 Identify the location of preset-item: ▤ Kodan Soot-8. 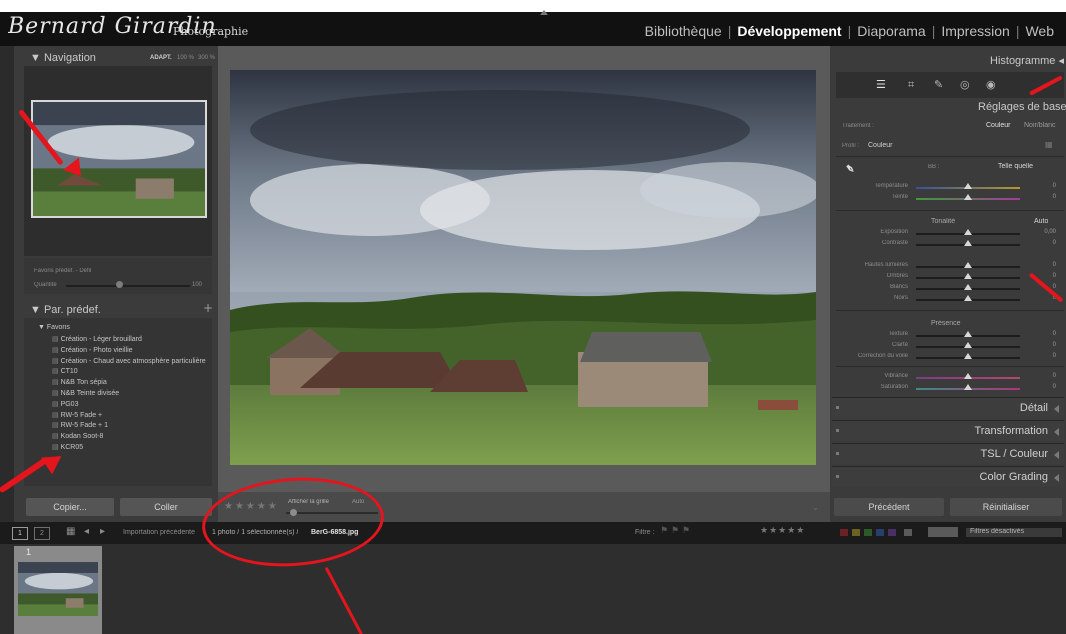
(131, 436).